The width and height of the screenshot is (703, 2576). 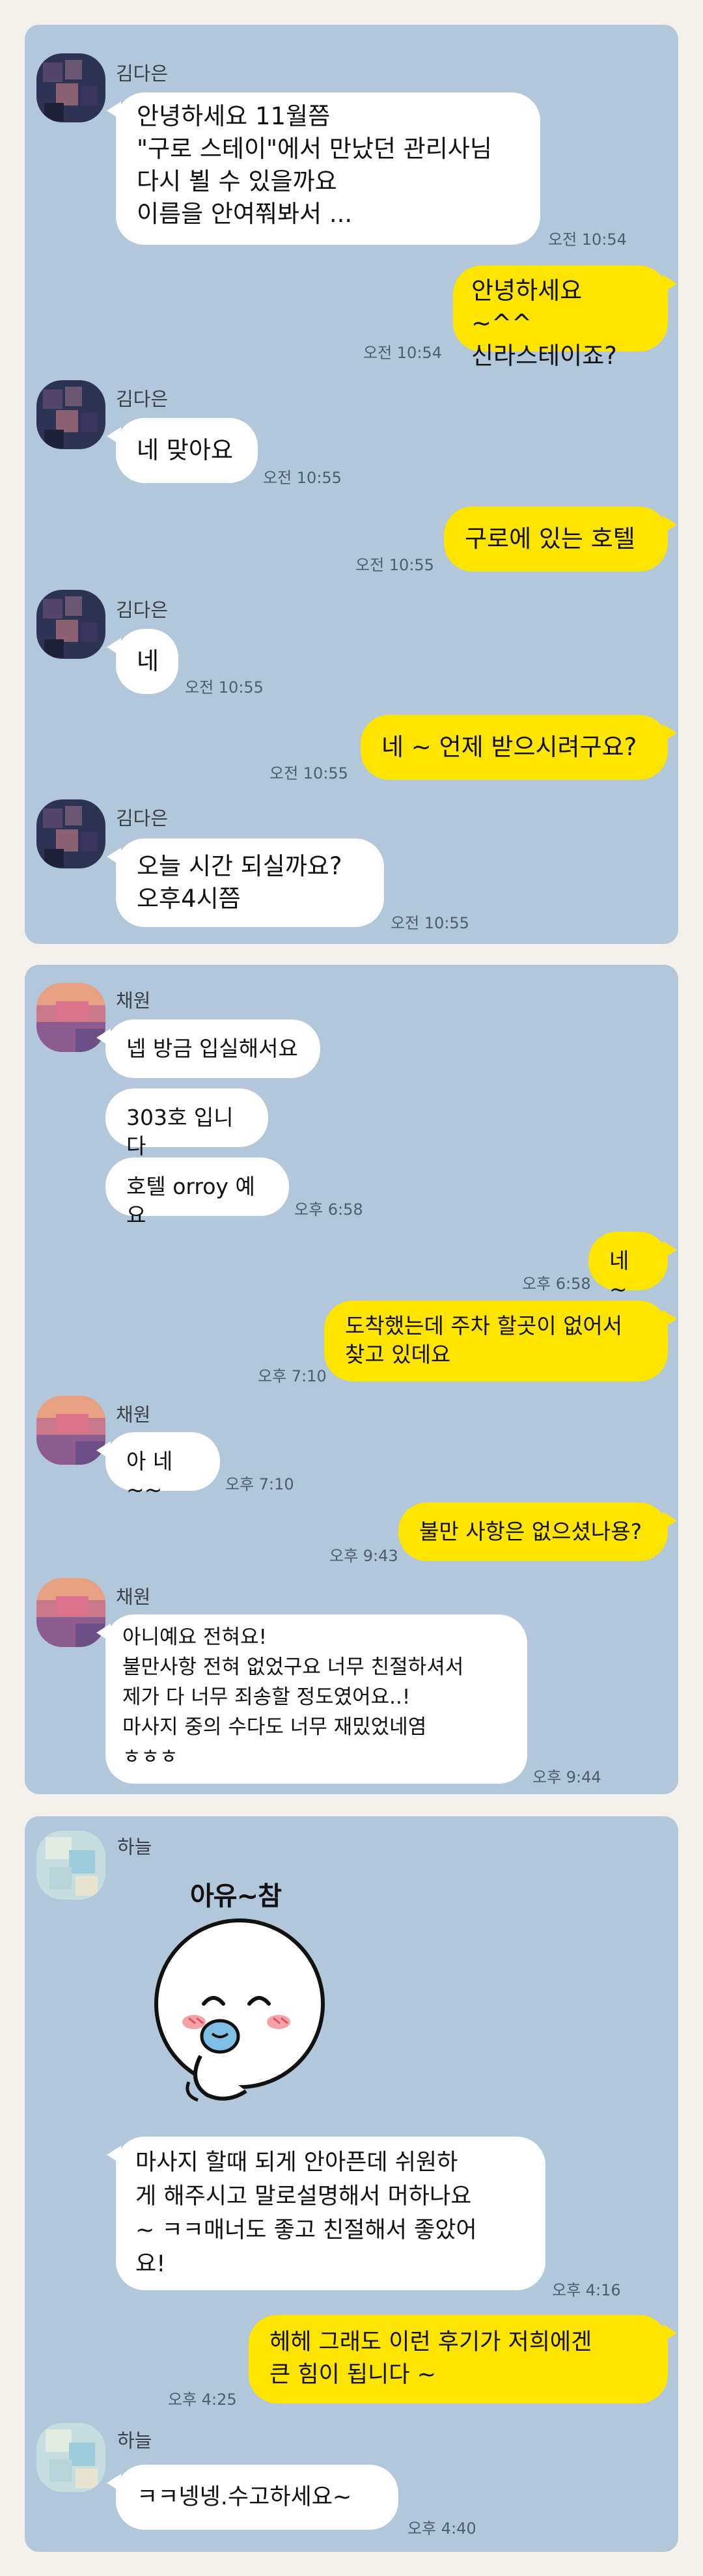 I want to click on message-outgoing: 도착했는데 주차 할곳이 없어서 찾고 있데요, so click(x=500, y=1341).